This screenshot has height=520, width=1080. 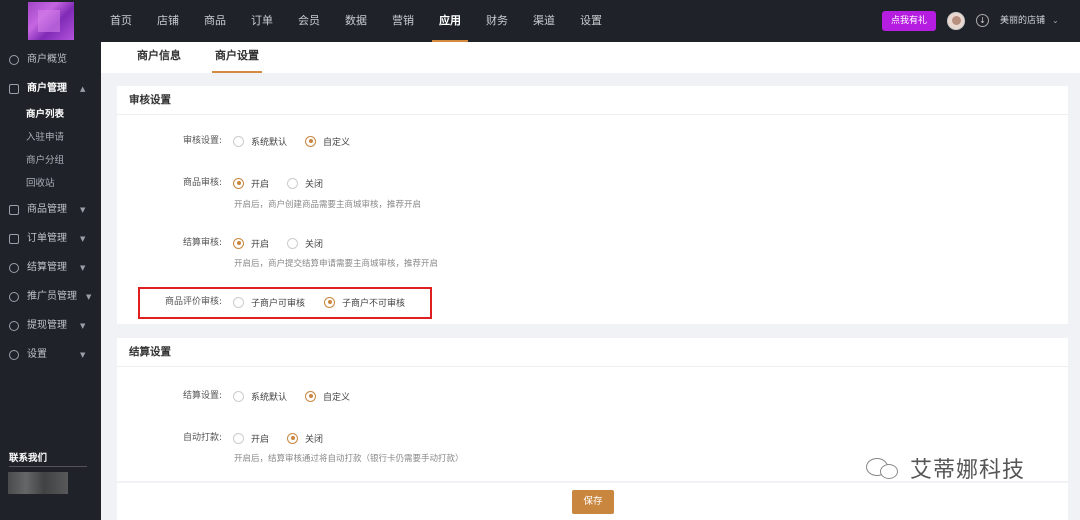 I want to click on settings-icon, so click(x=14, y=355).